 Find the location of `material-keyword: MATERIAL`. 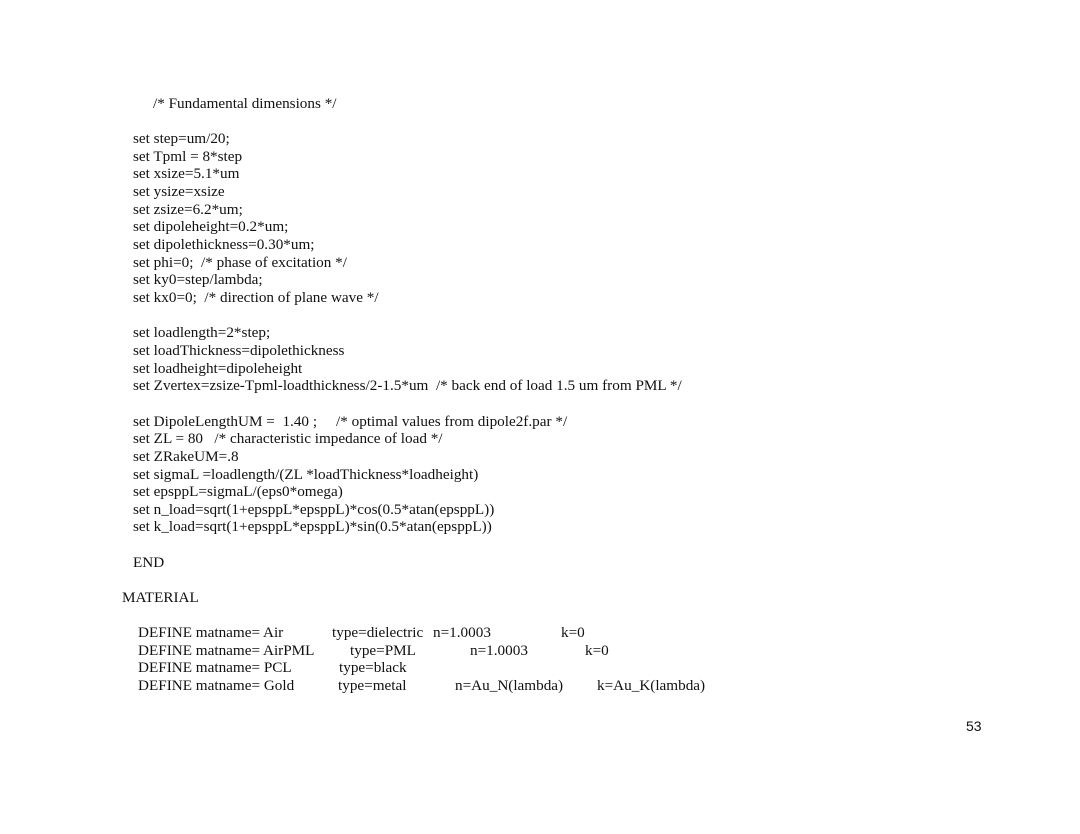

material-keyword: MATERIAL is located at coordinates (160, 597).